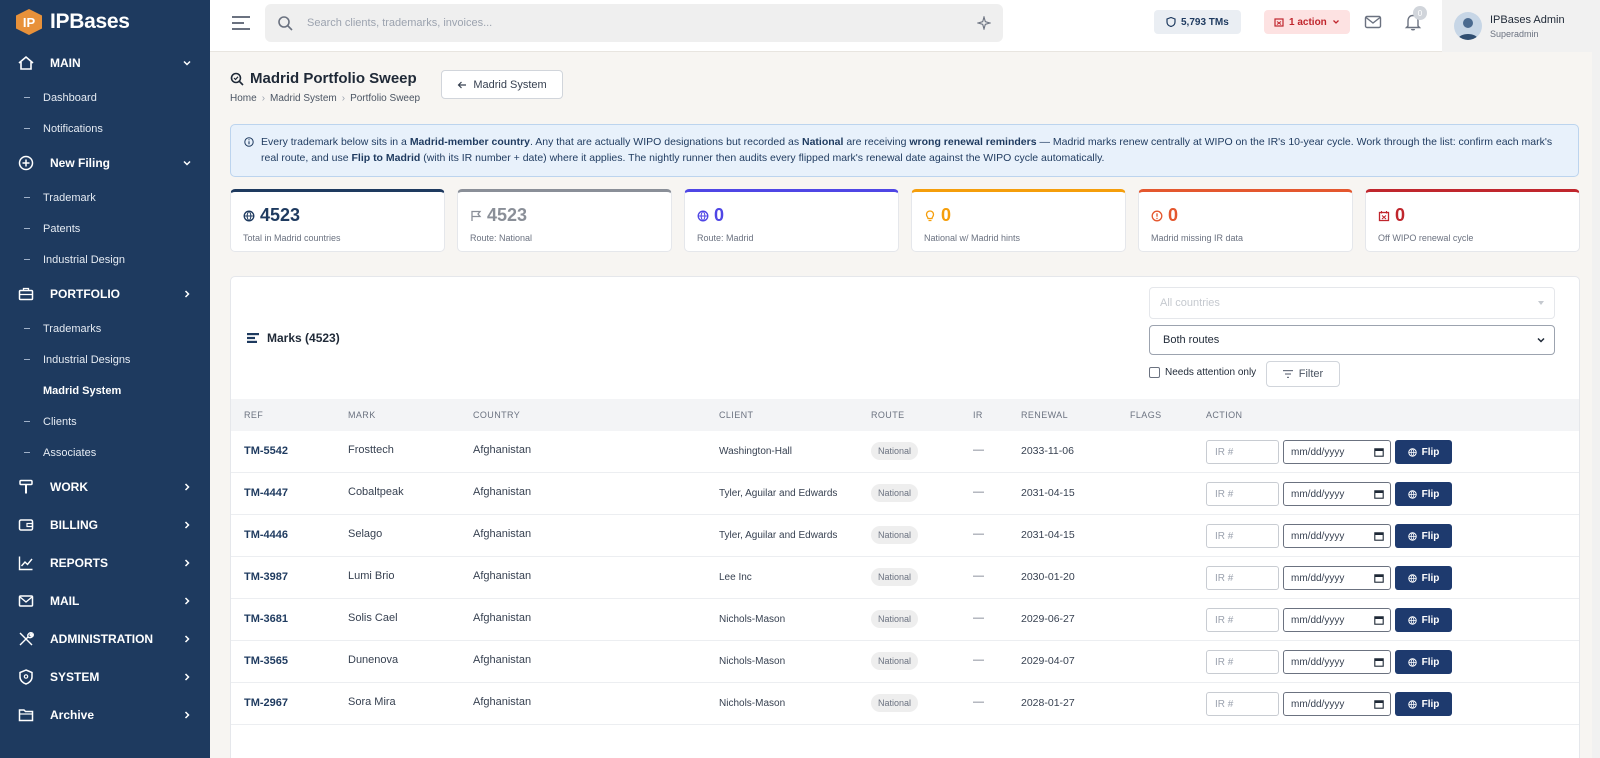  What do you see at coordinates (371, 576) in the screenshot?
I see `mark-name: Lumi Brio` at bounding box center [371, 576].